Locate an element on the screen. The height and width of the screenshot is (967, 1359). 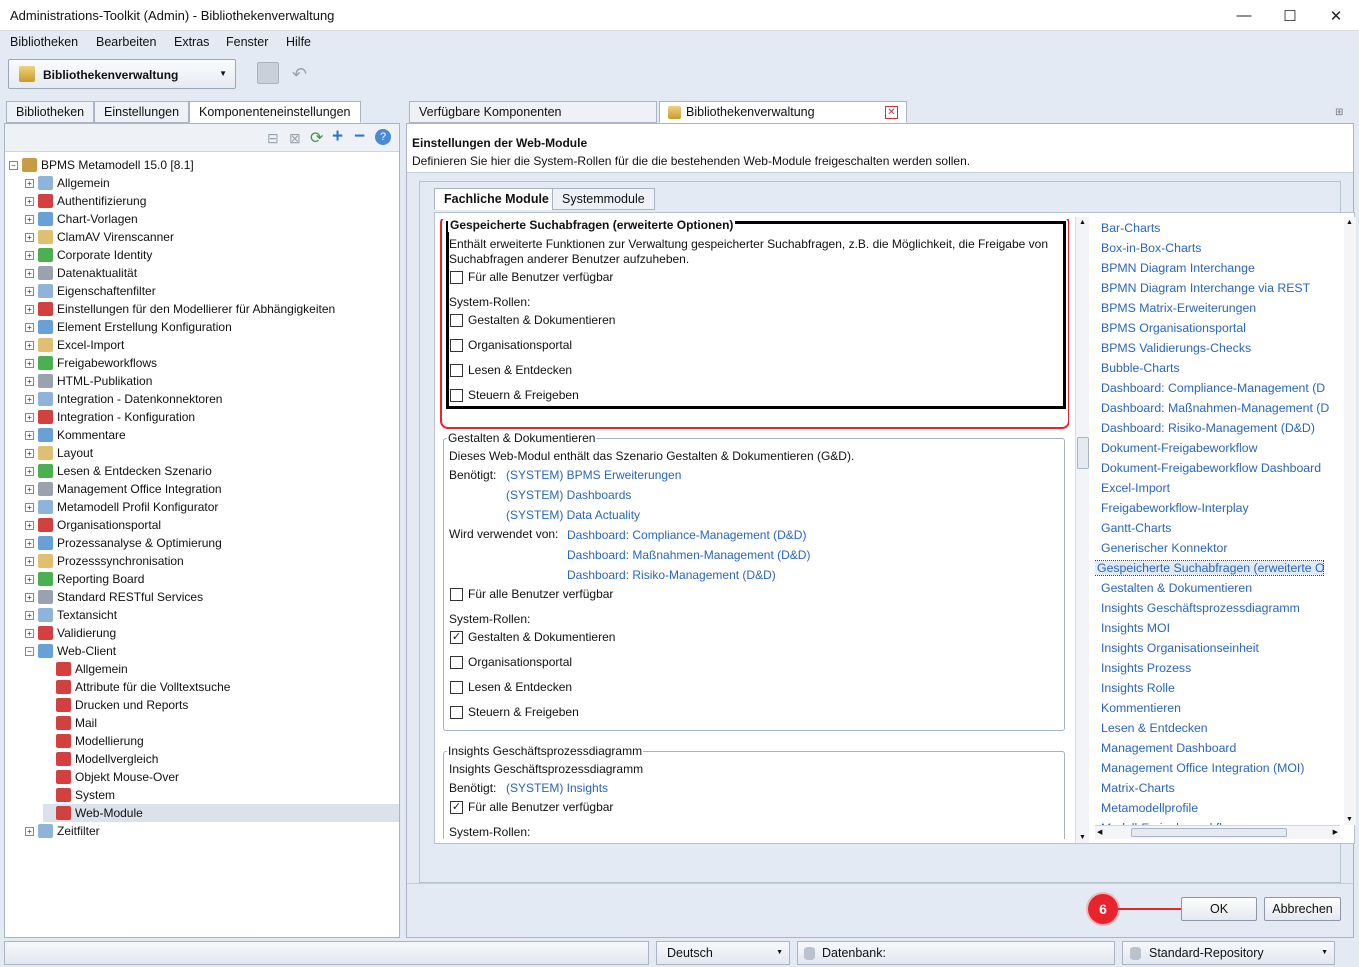
tree-remove-icon: ⊠ is located at coordinates (295, 138).